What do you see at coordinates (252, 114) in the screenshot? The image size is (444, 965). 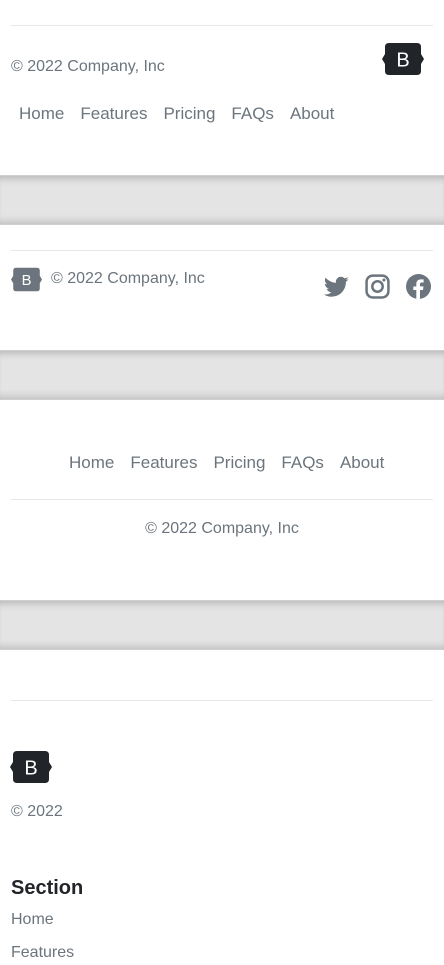 I see `footer1-nav-faqs: FAQs` at bounding box center [252, 114].